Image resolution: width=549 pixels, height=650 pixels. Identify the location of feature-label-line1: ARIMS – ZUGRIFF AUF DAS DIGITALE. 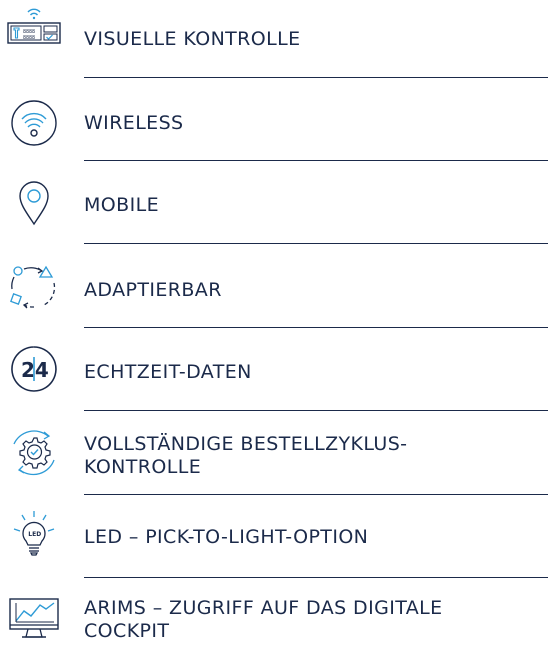
(263, 608).